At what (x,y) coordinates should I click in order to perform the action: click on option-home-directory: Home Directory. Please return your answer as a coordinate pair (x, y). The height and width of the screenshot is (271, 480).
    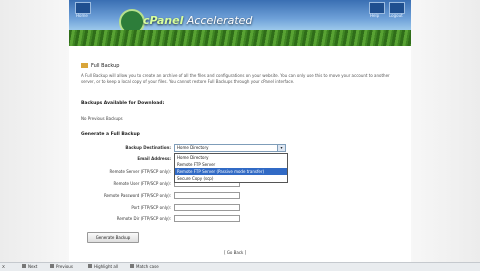
    Looking at the image, I should click on (231, 157).